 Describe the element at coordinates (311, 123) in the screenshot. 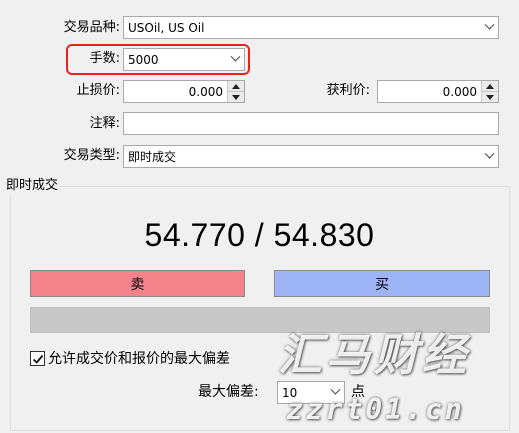

I see `comment-input` at that location.